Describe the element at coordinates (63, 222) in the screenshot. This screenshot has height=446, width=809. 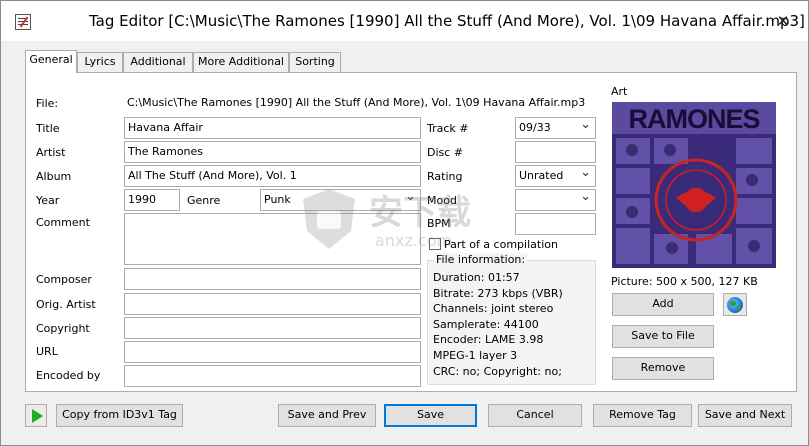
I see `comment-label: Comment` at that location.